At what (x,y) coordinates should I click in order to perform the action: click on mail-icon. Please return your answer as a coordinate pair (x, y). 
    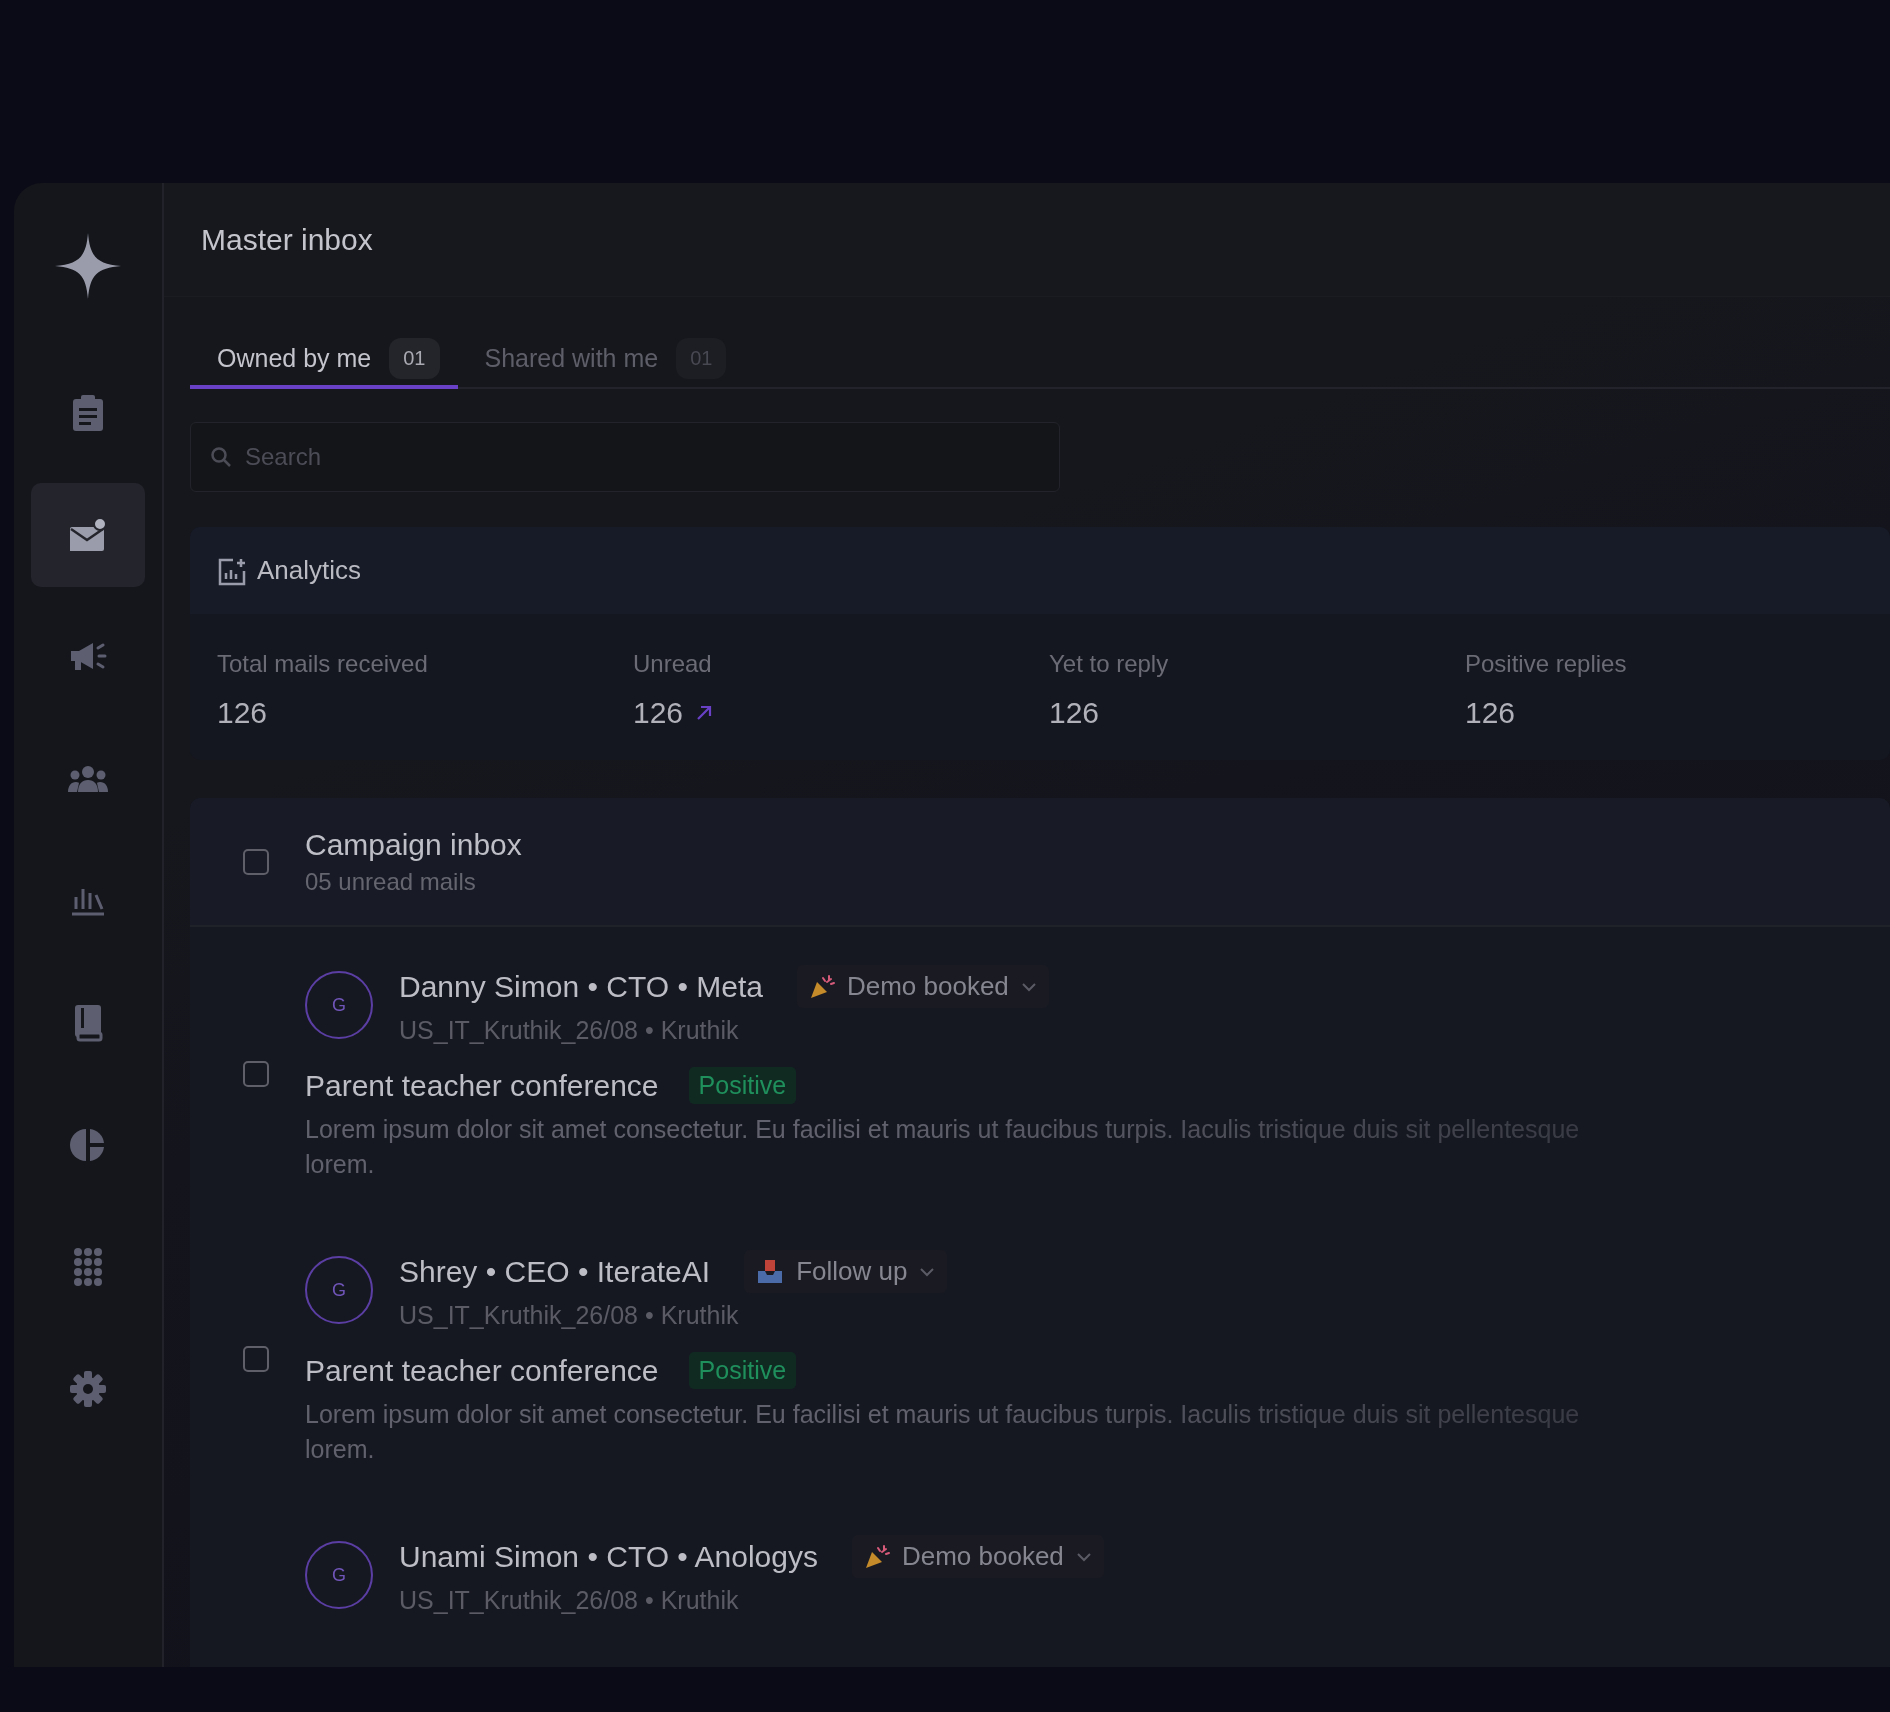
    Looking at the image, I should click on (88, 535).